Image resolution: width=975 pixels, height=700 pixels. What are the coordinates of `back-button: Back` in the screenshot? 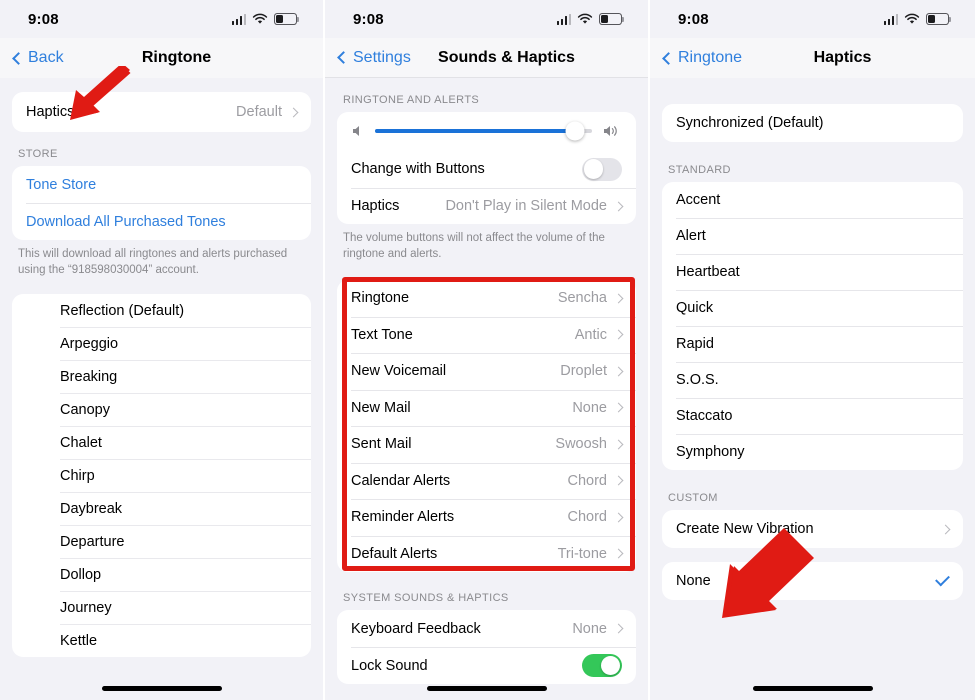 It's located at (38, 58).